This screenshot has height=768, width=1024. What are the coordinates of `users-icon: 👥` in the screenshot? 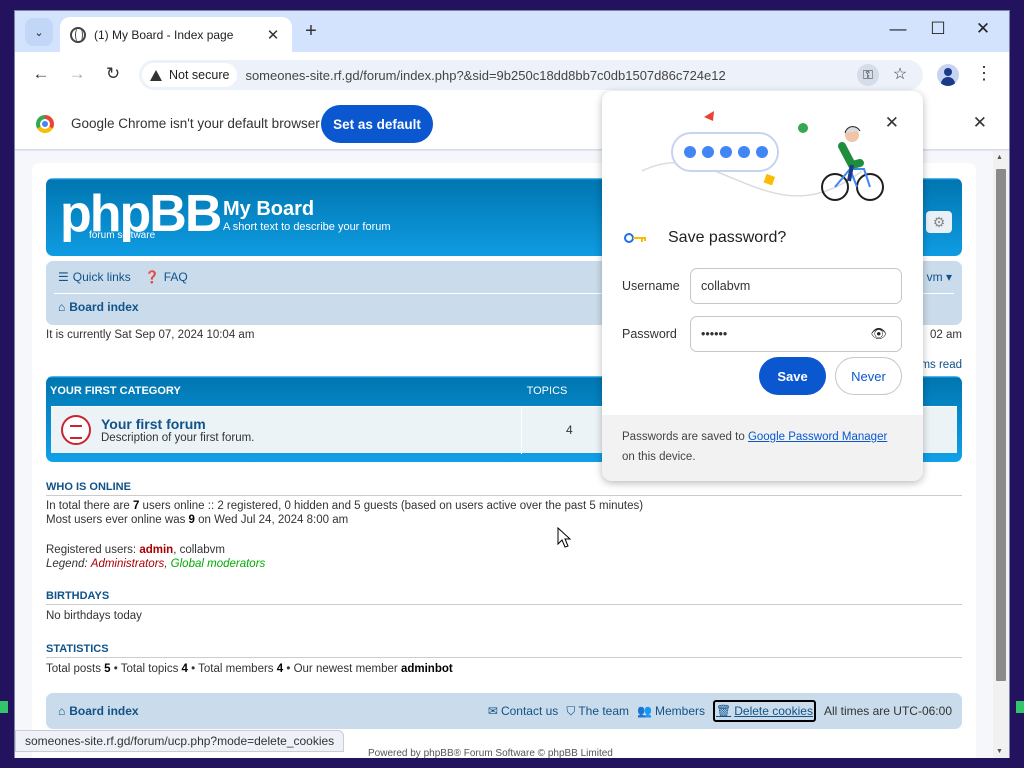 It's located at (644, 711).